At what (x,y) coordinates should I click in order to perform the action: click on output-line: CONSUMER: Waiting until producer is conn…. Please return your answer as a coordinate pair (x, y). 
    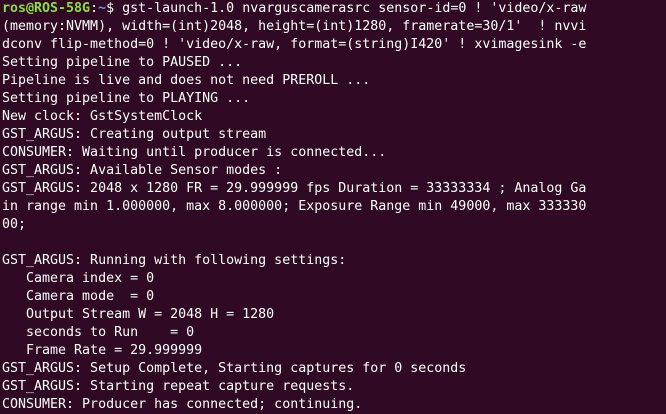
    Looking at the image, I should click on (194, 152).